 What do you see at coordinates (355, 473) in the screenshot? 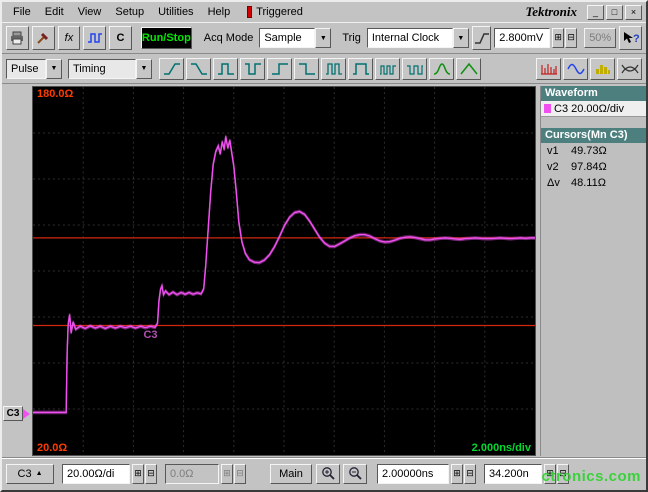
I see `zoom-out-button` at bounding box center [355, 473].